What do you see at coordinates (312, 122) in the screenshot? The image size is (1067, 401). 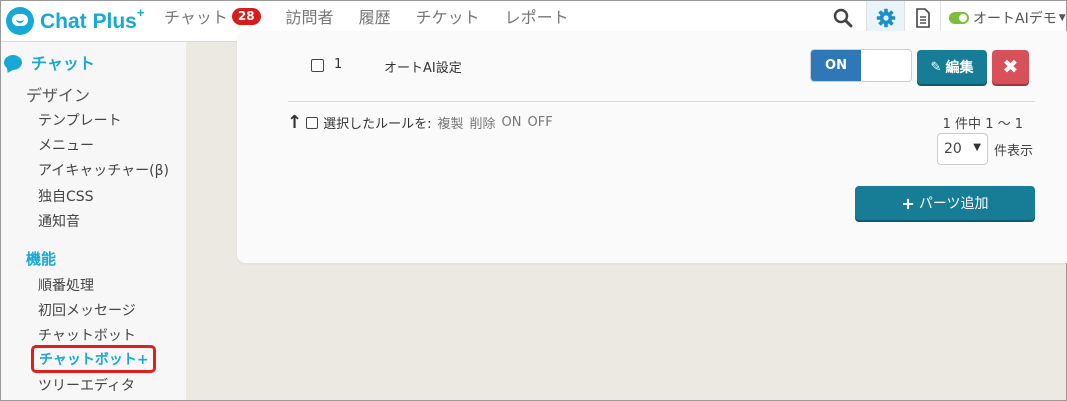 I see `select-all-checkbox` at bounding box center [312, 122].